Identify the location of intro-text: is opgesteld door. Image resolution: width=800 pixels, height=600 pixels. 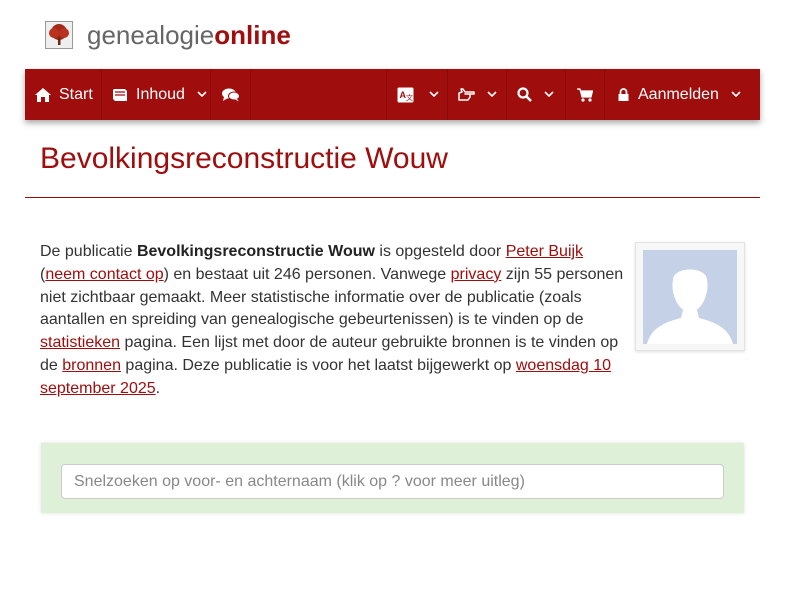
(440, 251).